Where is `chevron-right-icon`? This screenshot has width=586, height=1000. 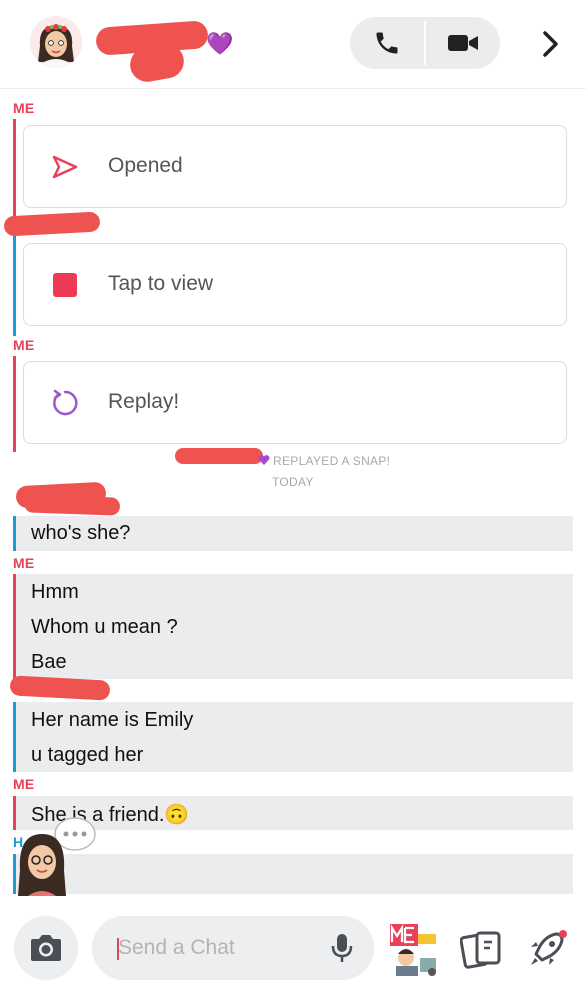 chevron-right-icon is located at coordinates (550, 44).